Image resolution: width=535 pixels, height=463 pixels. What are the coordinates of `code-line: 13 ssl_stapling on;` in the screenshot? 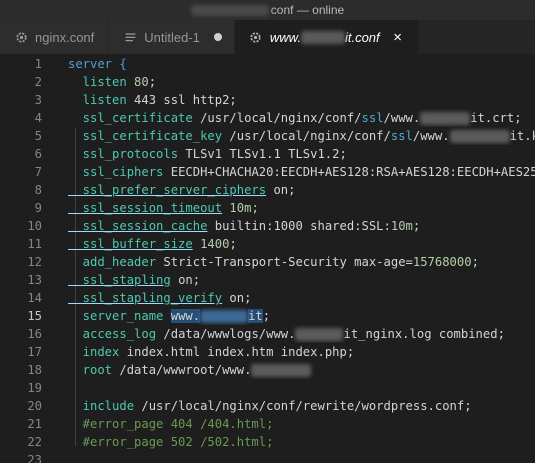 It's located at (267, 280).